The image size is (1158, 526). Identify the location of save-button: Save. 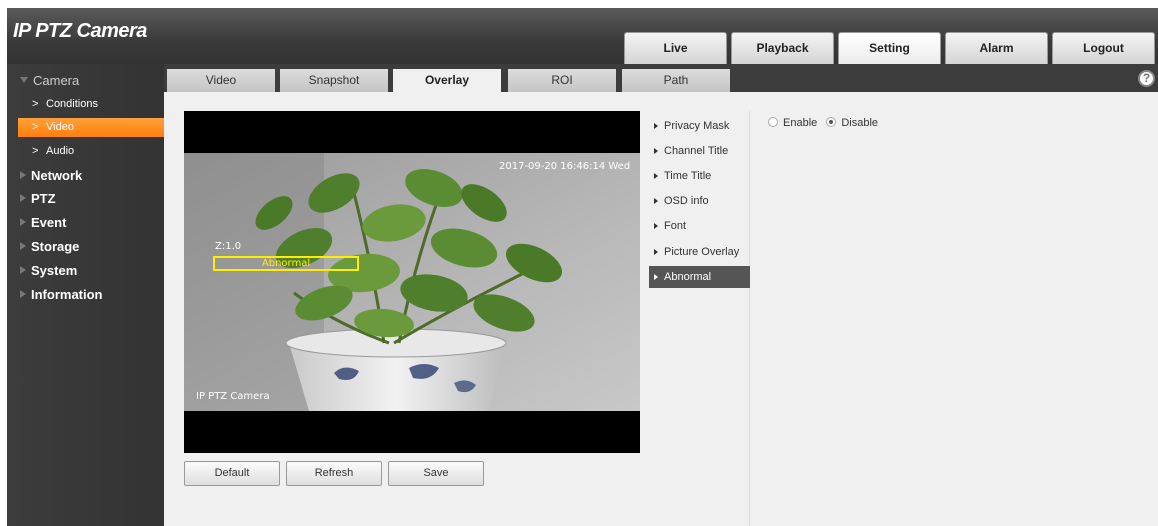
(436, 473).